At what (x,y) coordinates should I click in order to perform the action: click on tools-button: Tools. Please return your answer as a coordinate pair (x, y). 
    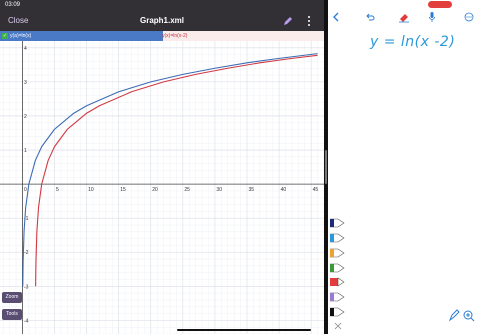
    Looking at the image, I should click on (12, 314).